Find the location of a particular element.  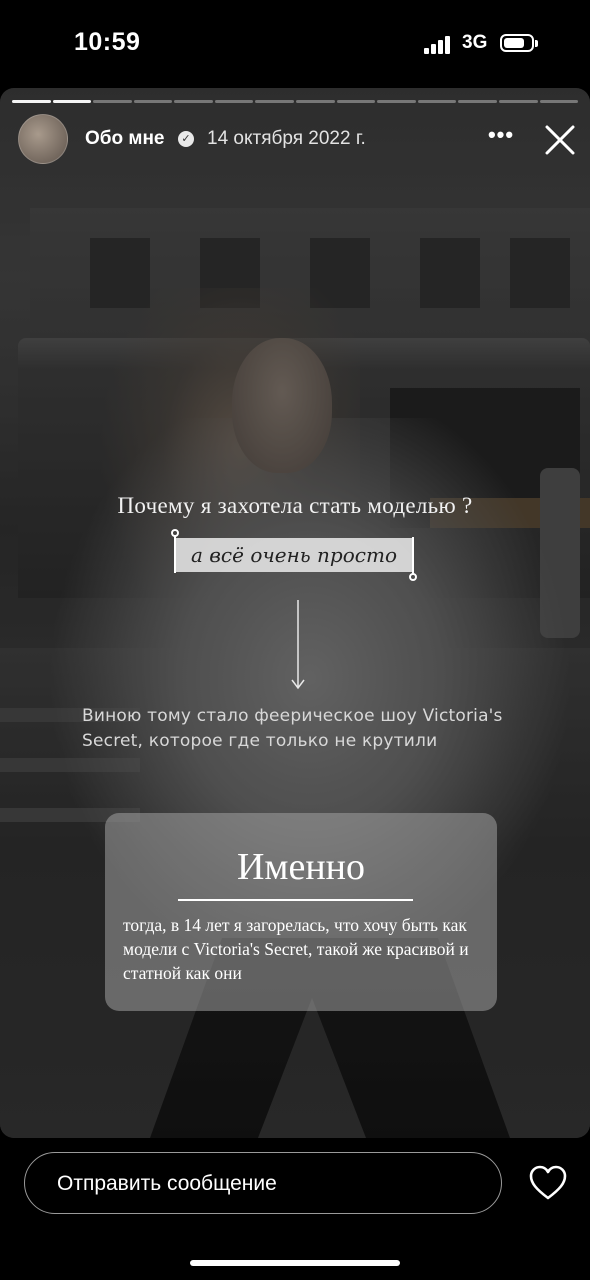

battery-icon is located at coordinates (519, 43).